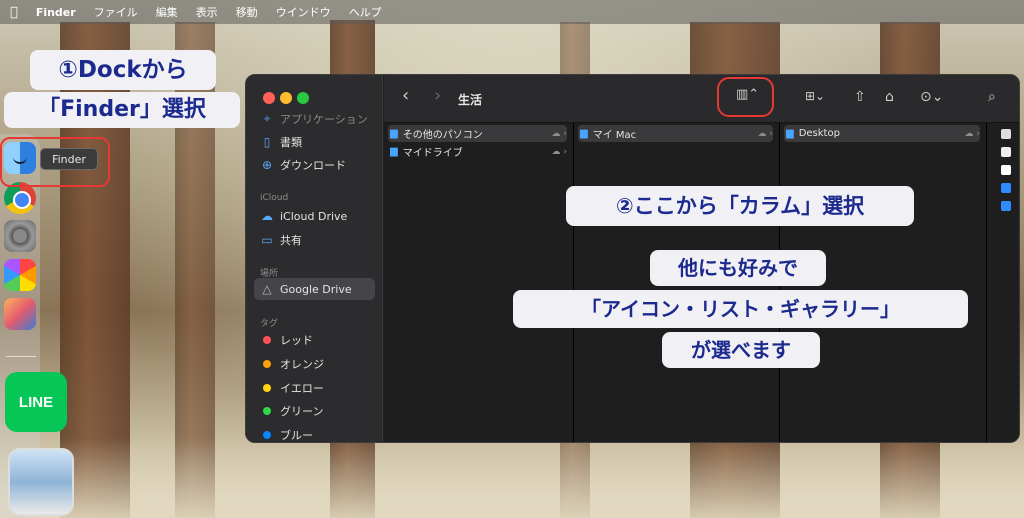  Describe the element at coordinates (882, 133) in the screenshot. I see `list-item: ▆ Desktop ☁ ›` at that location.